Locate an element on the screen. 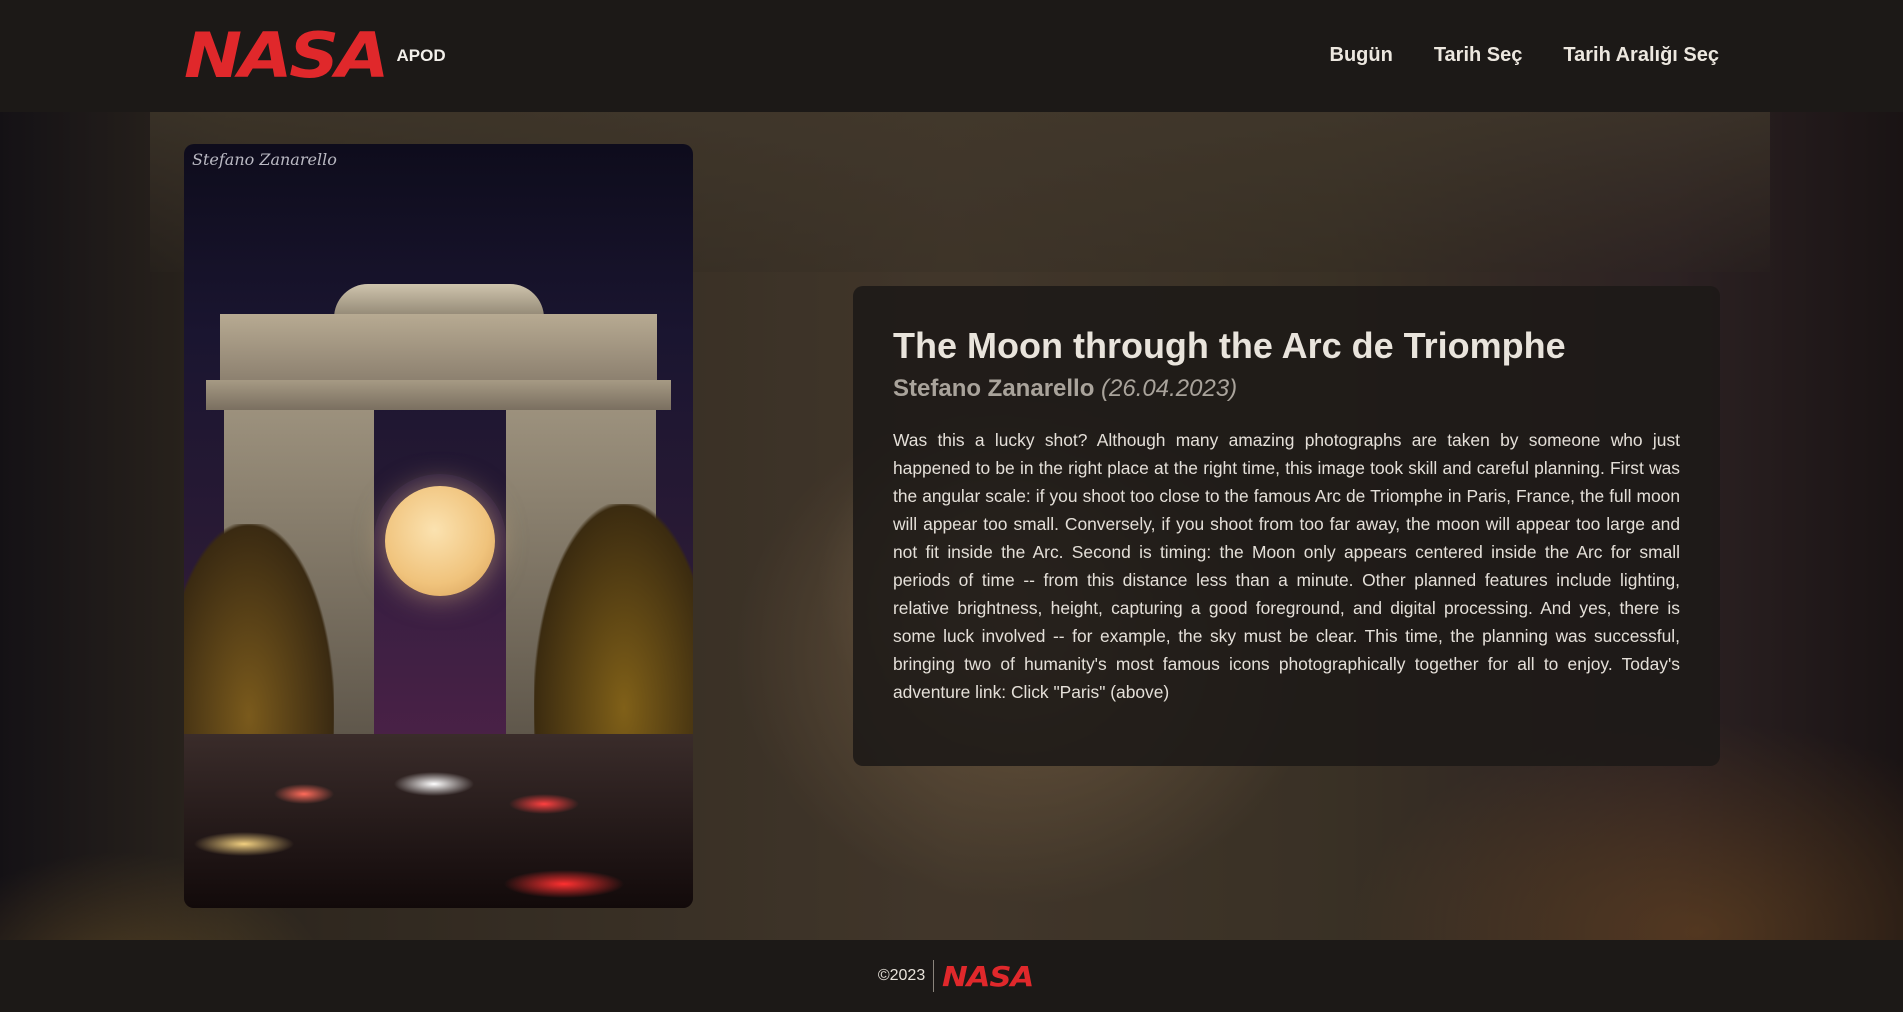 The image size is (1903, 1012). footer-divider is located at coordinates (934, 976).